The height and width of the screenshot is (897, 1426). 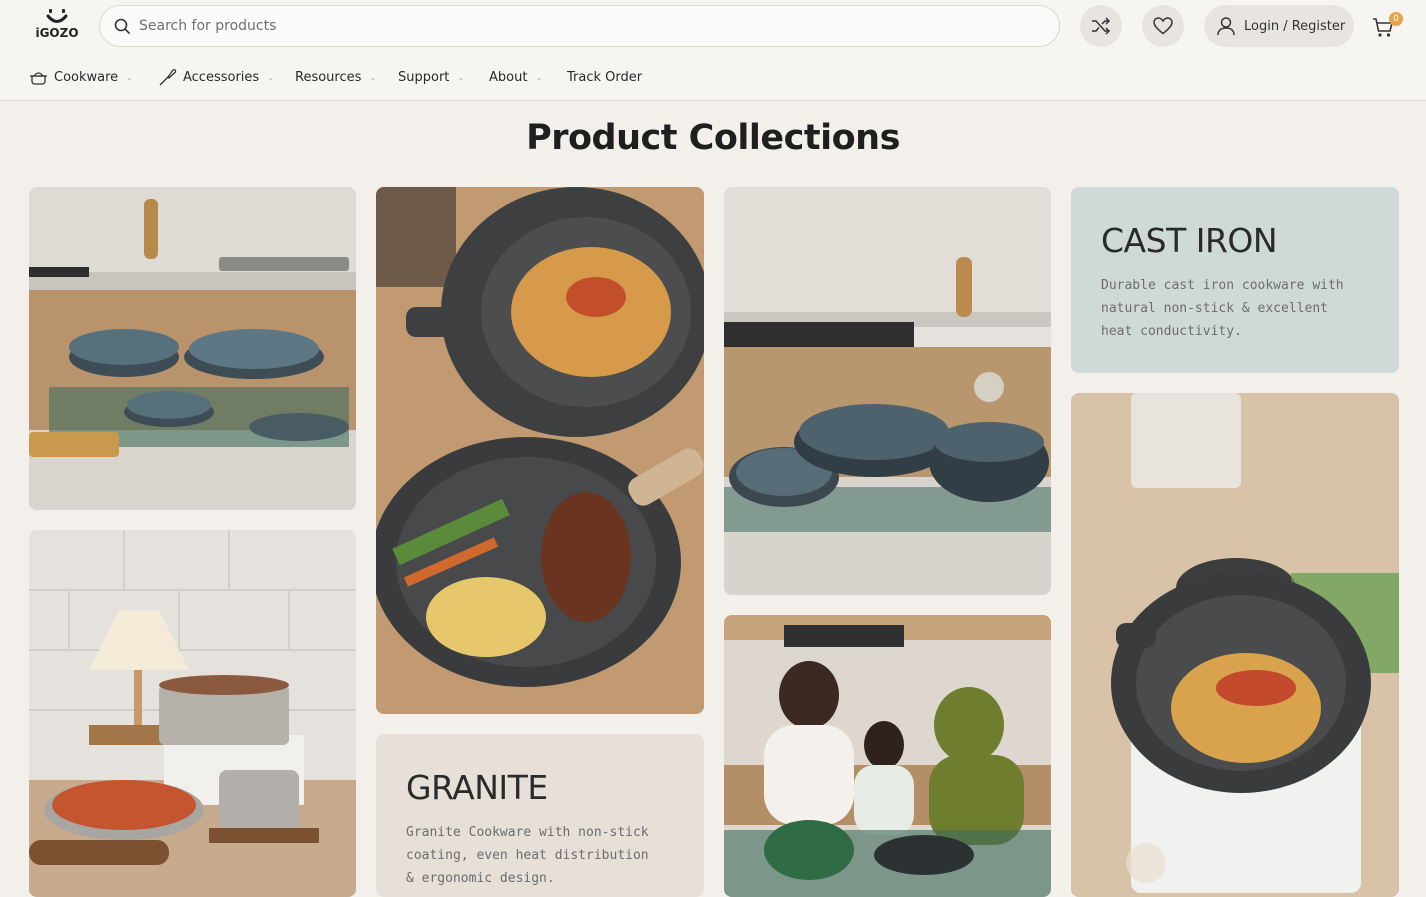 I want to click on nav-label: Cookware, so click(x=86, y=77).